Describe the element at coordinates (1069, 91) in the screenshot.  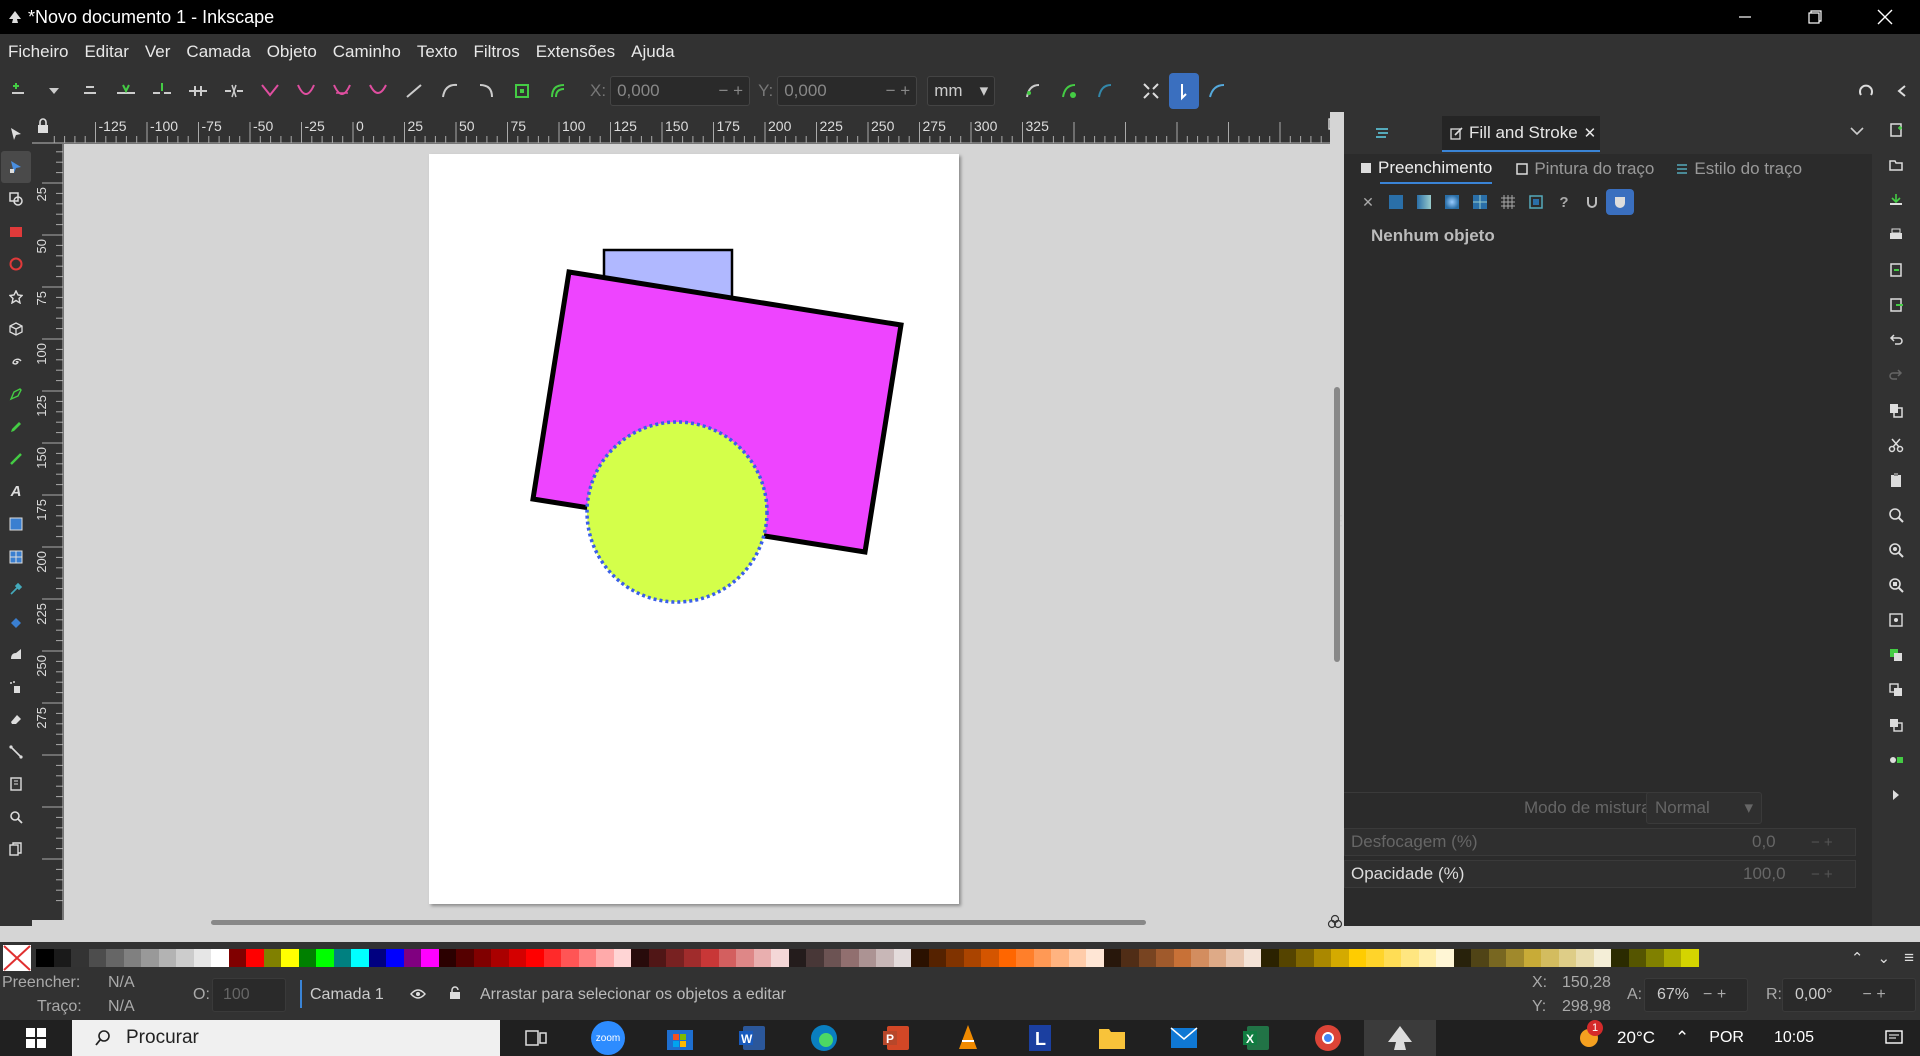
I see `show-outline-button` at that location.